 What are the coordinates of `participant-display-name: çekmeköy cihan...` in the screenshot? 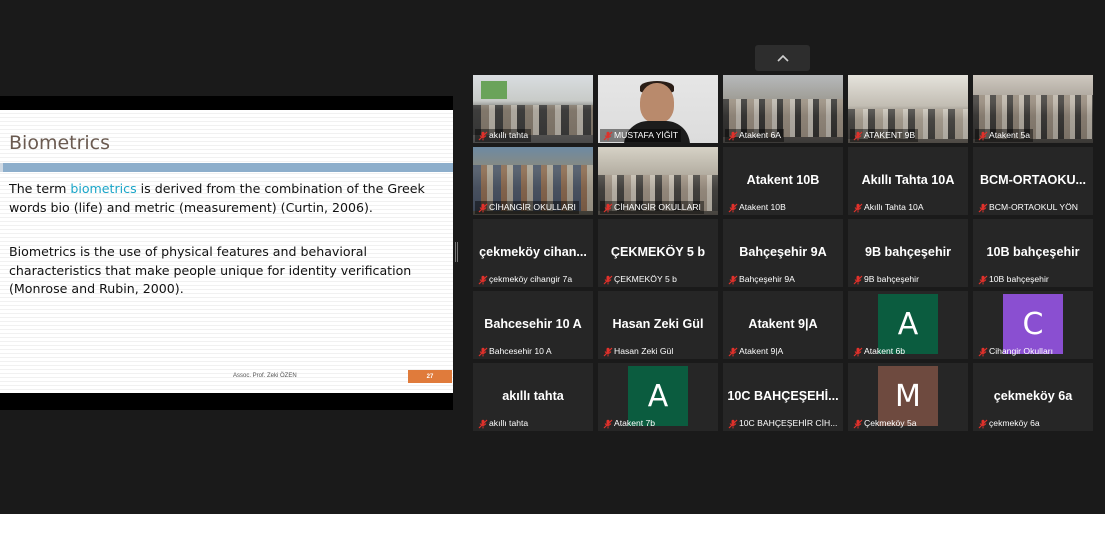 It's located at (533, 252).